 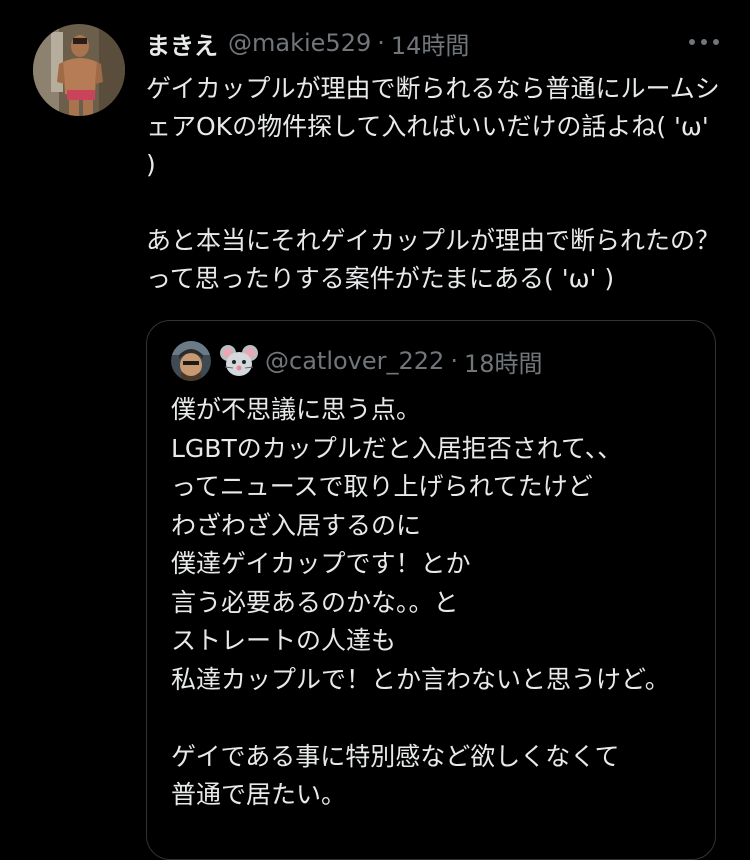 I want to click on tweet-header: まきえ @makie529 · 14時間, so click(x=307, y=43).